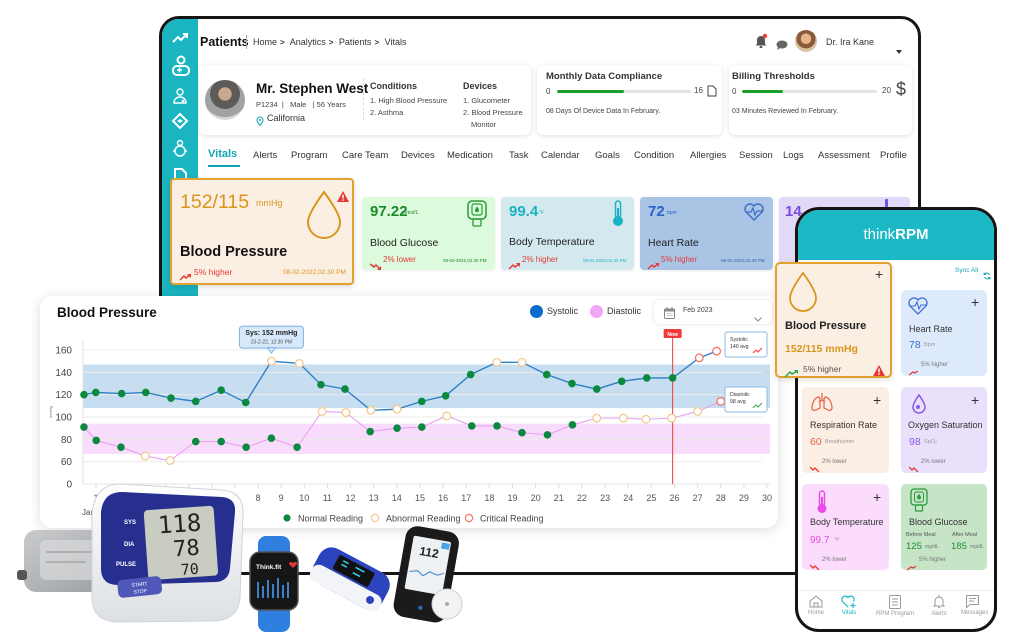 This screenshot has width=1024, height=640. What do you see at coordinates (816, 605) in the screenshot?
I see `nav-home: Home` at bounding box center [816, 605].